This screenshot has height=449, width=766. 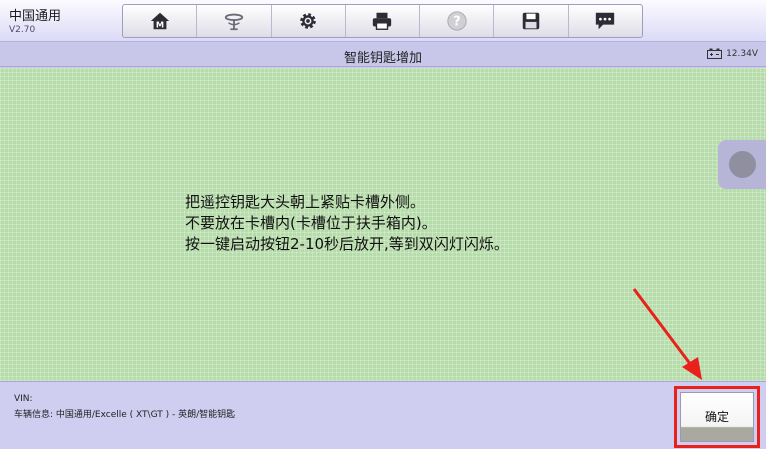 I want to click on brand: 中国通用 V2.70, so click(x=35, y=22).